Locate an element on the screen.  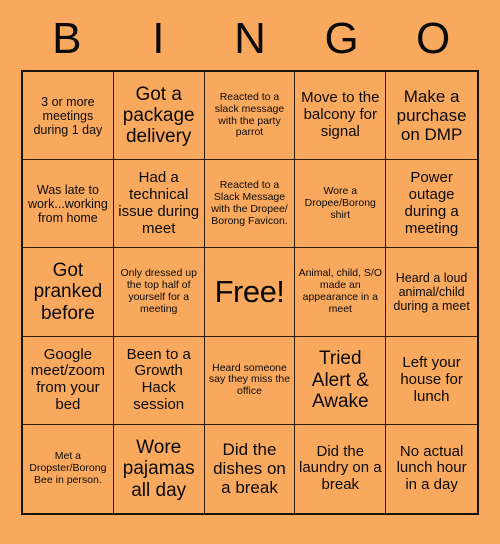
bingo-square: 3 or more meetings during 1 day is located at coordinates (68, 116).